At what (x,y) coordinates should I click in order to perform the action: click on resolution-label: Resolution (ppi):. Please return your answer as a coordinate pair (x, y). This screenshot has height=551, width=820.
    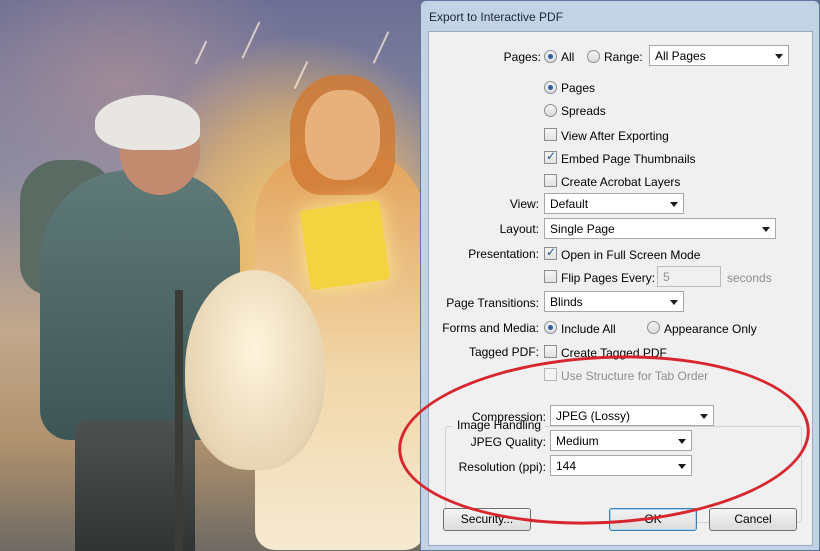
    Looking at the image, I should click on (502, 467).